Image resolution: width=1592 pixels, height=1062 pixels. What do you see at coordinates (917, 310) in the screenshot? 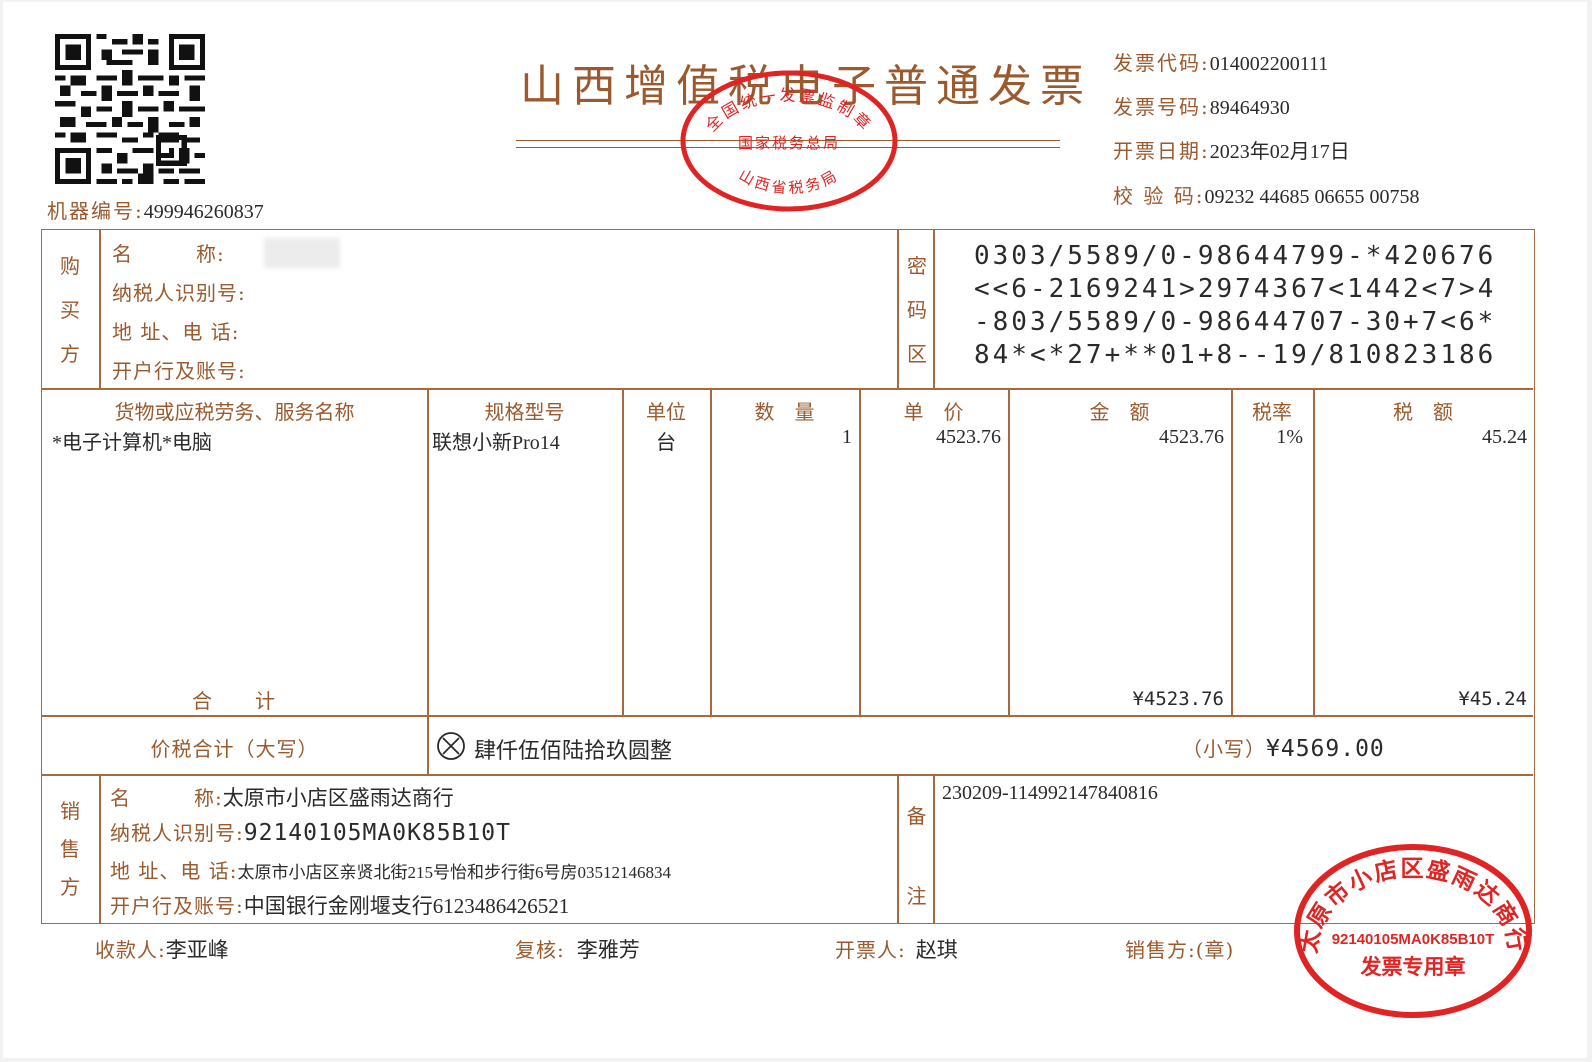
I see `cipher-section-label: 密 码 区` at bounding box center [917, 310].